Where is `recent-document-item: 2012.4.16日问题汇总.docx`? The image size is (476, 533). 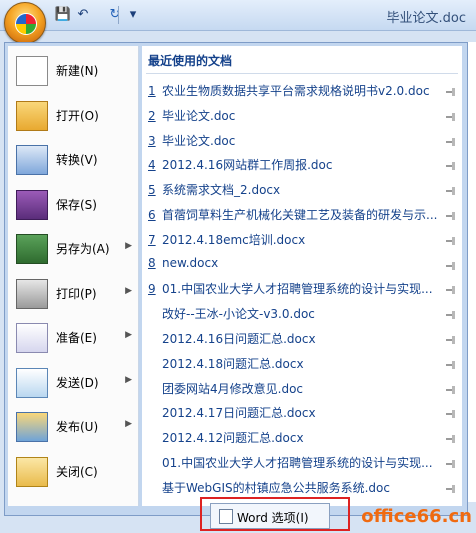 recent-document-item: 2012.4.16日问题汇总.docx is located at coordinates (295, 340).